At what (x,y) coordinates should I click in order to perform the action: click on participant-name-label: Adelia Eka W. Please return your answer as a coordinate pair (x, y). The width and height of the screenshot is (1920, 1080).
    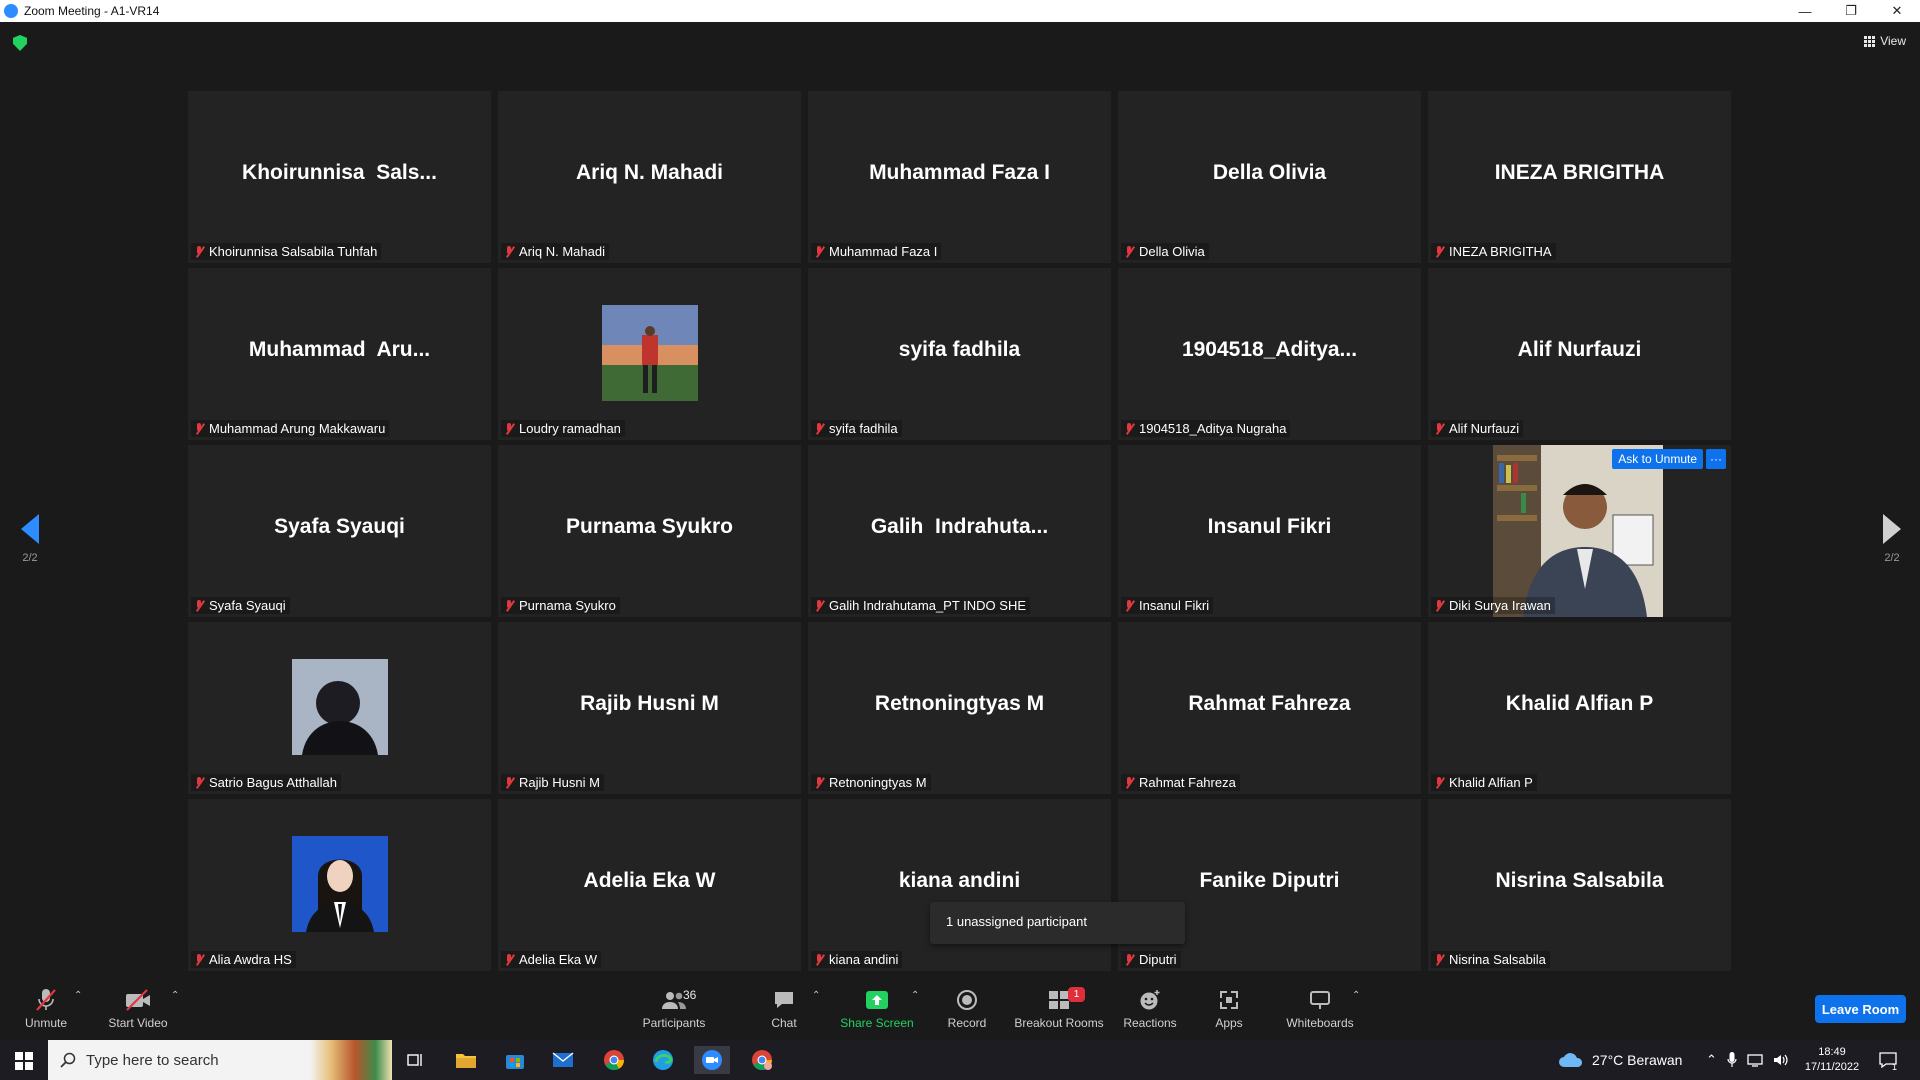
    Looking at the image, I should click on (551, 959).